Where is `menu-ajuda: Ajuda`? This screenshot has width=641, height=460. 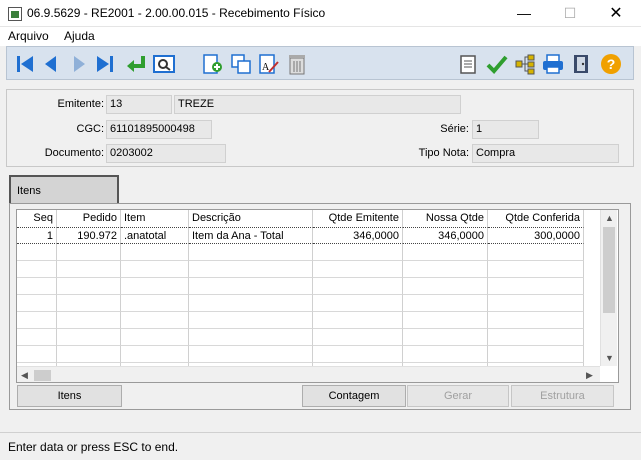
menu-ajuda: Ajuda is located at coordinates (79, 36).